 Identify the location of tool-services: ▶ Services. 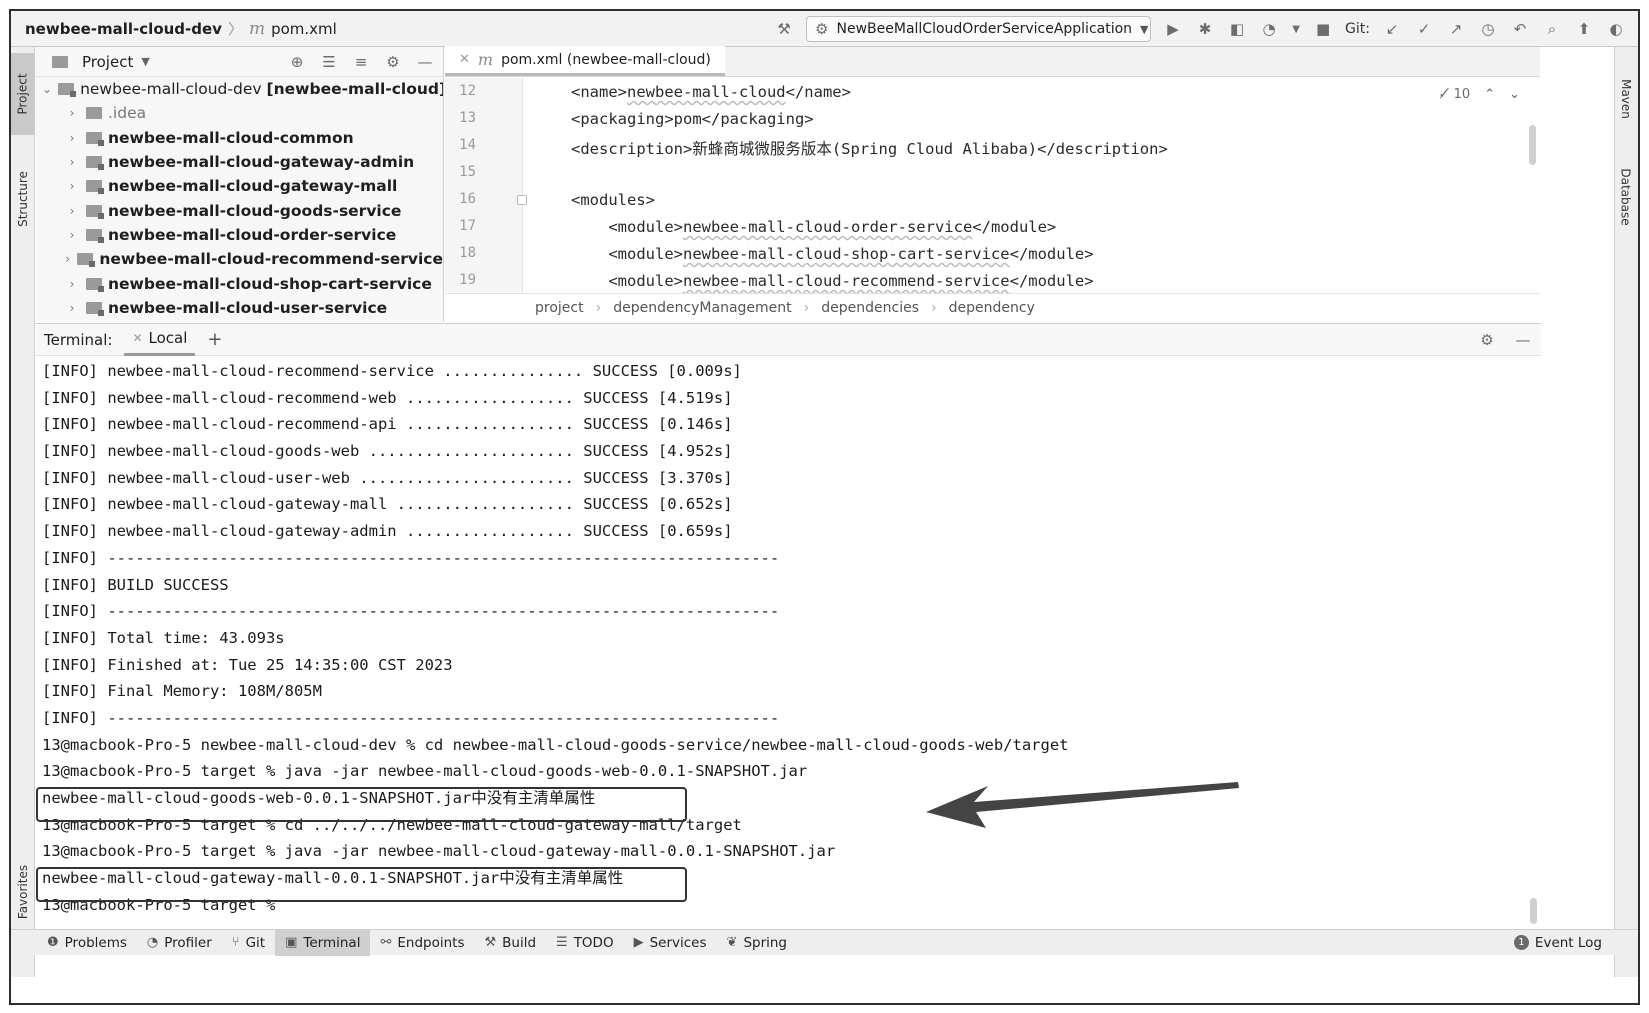
(670, 943).